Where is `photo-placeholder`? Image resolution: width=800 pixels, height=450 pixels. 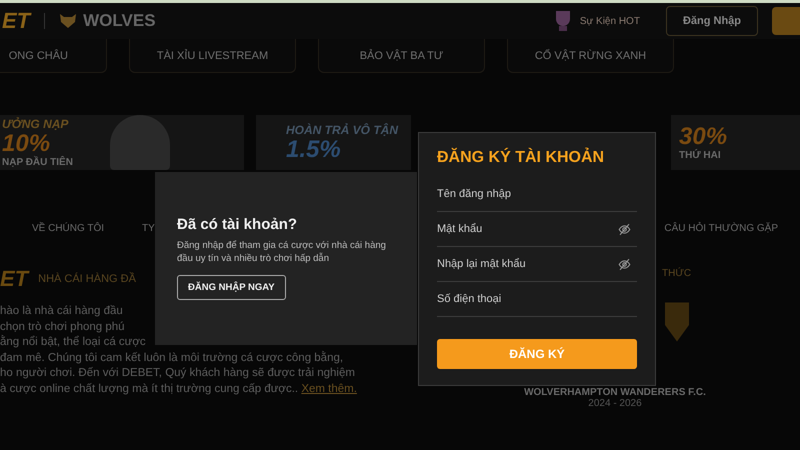 photo-placeholder is located at coordinates (140, 142).